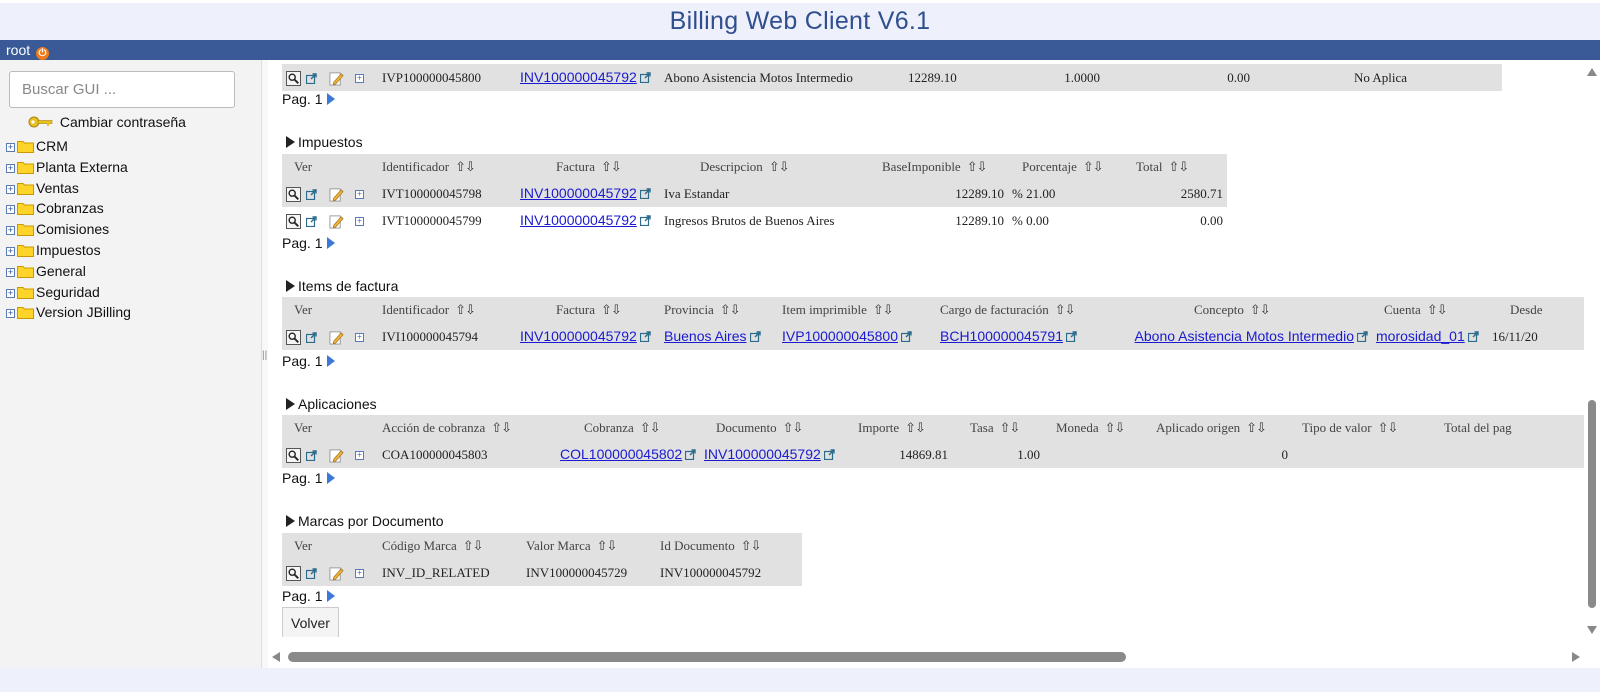 The image size is (1600, 692). What do you see at coordinates (324, 142) in the screenshot?
I see `section-impuestos-toggle: Impuestos` at bounding box center [324, 142].